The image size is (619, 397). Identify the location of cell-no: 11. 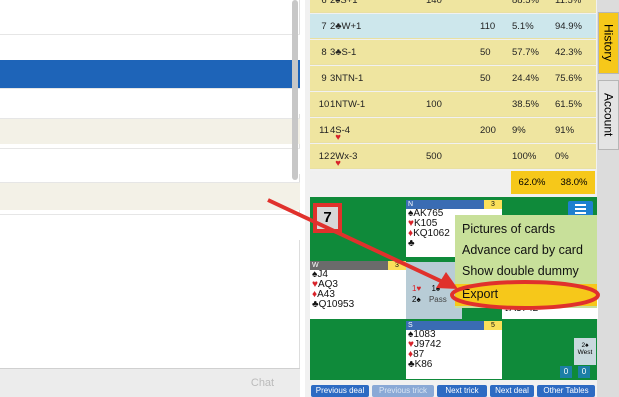
(324, 130).